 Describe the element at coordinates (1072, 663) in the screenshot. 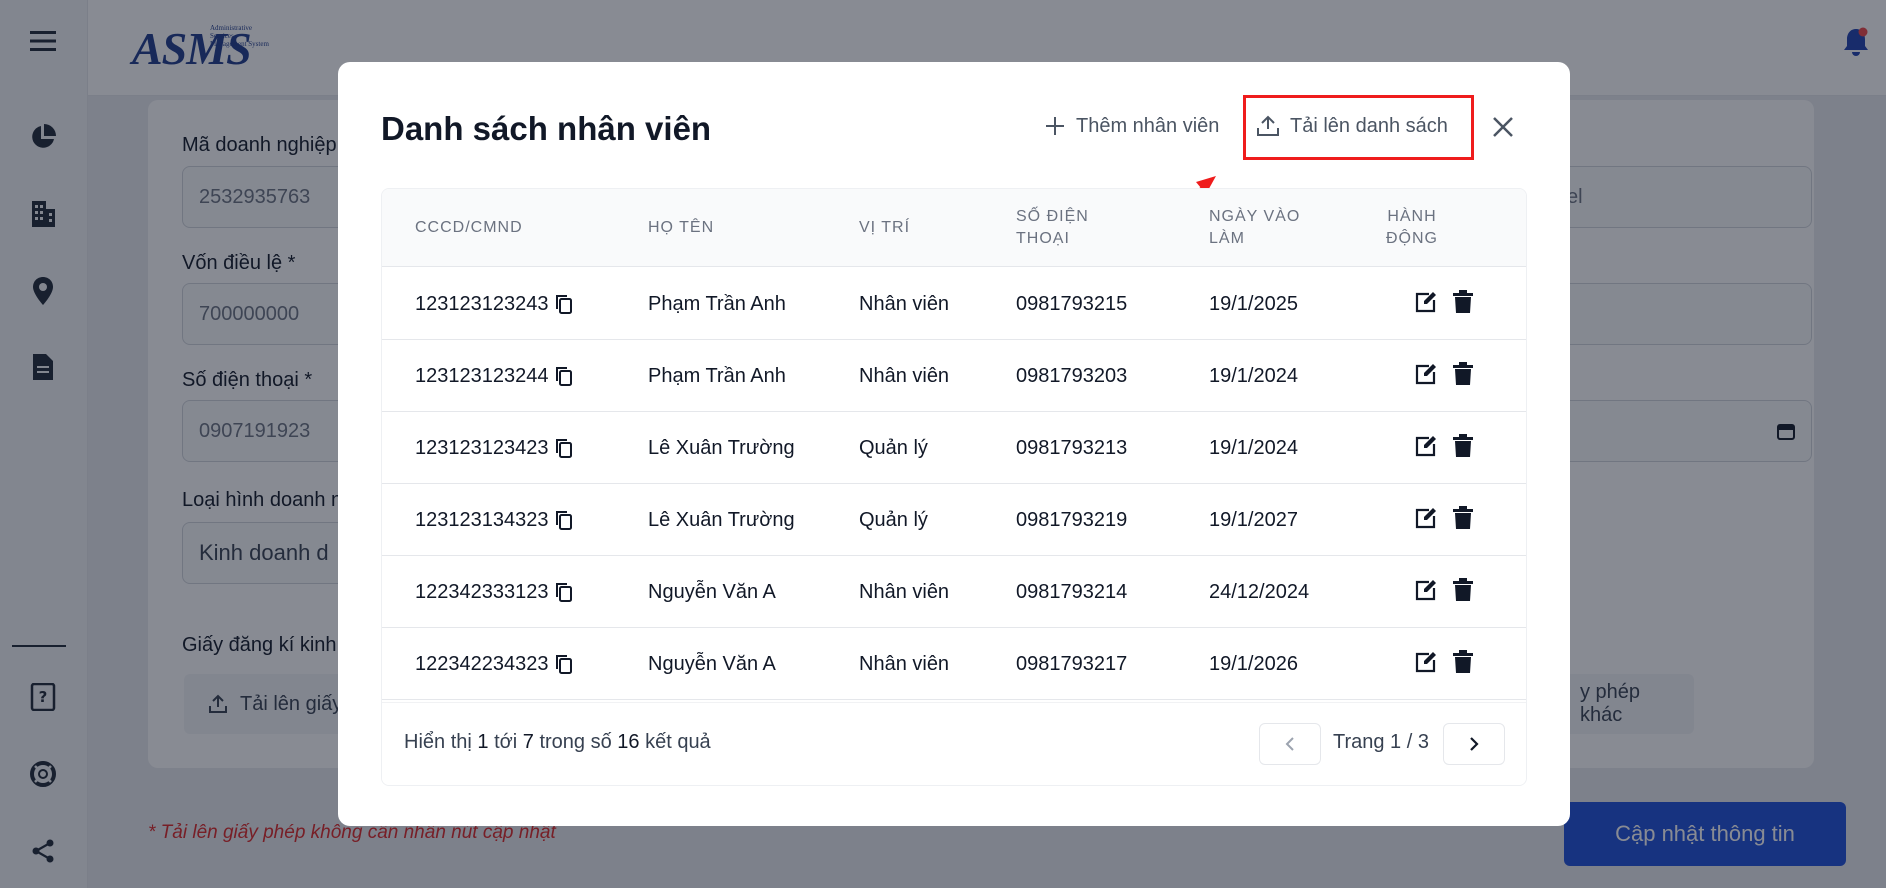

I see `cell-phone: 0981793217` at that location.